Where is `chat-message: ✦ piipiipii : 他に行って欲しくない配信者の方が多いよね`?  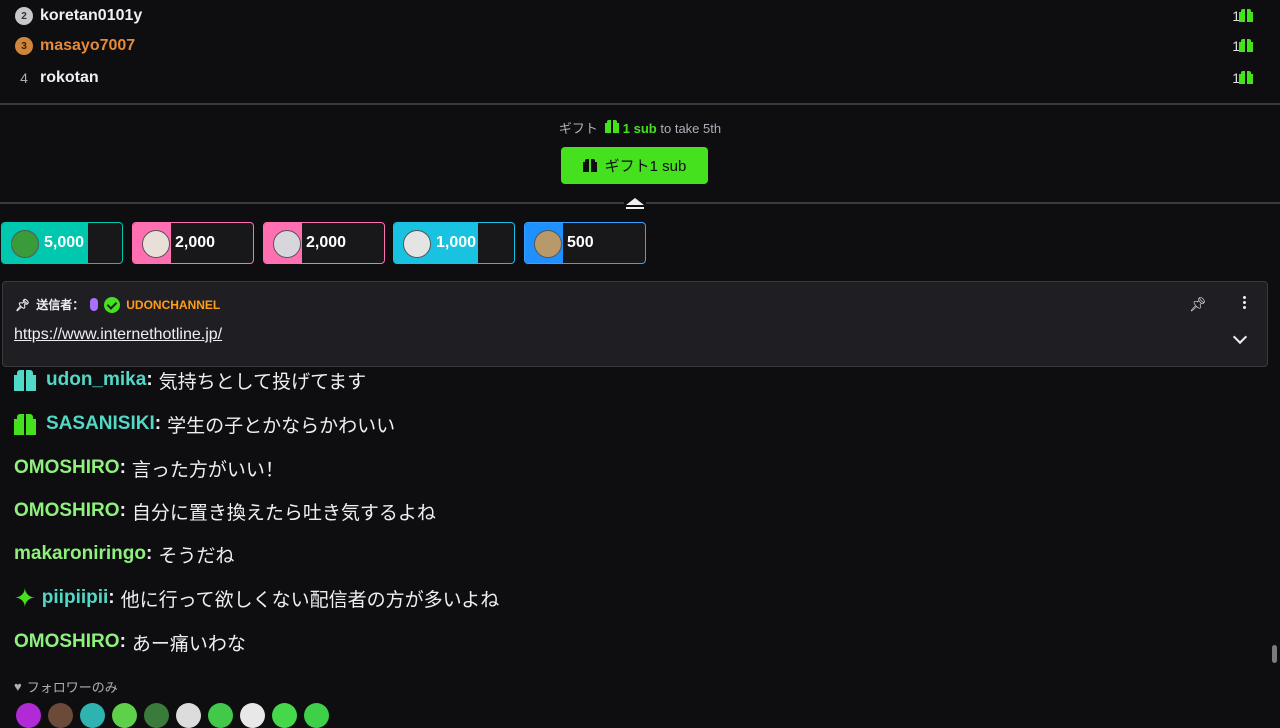
chat-message: ✦ piipiipii : 他に行って欲しくない配信者の方が多いよね is located at coordinates (256, 598).